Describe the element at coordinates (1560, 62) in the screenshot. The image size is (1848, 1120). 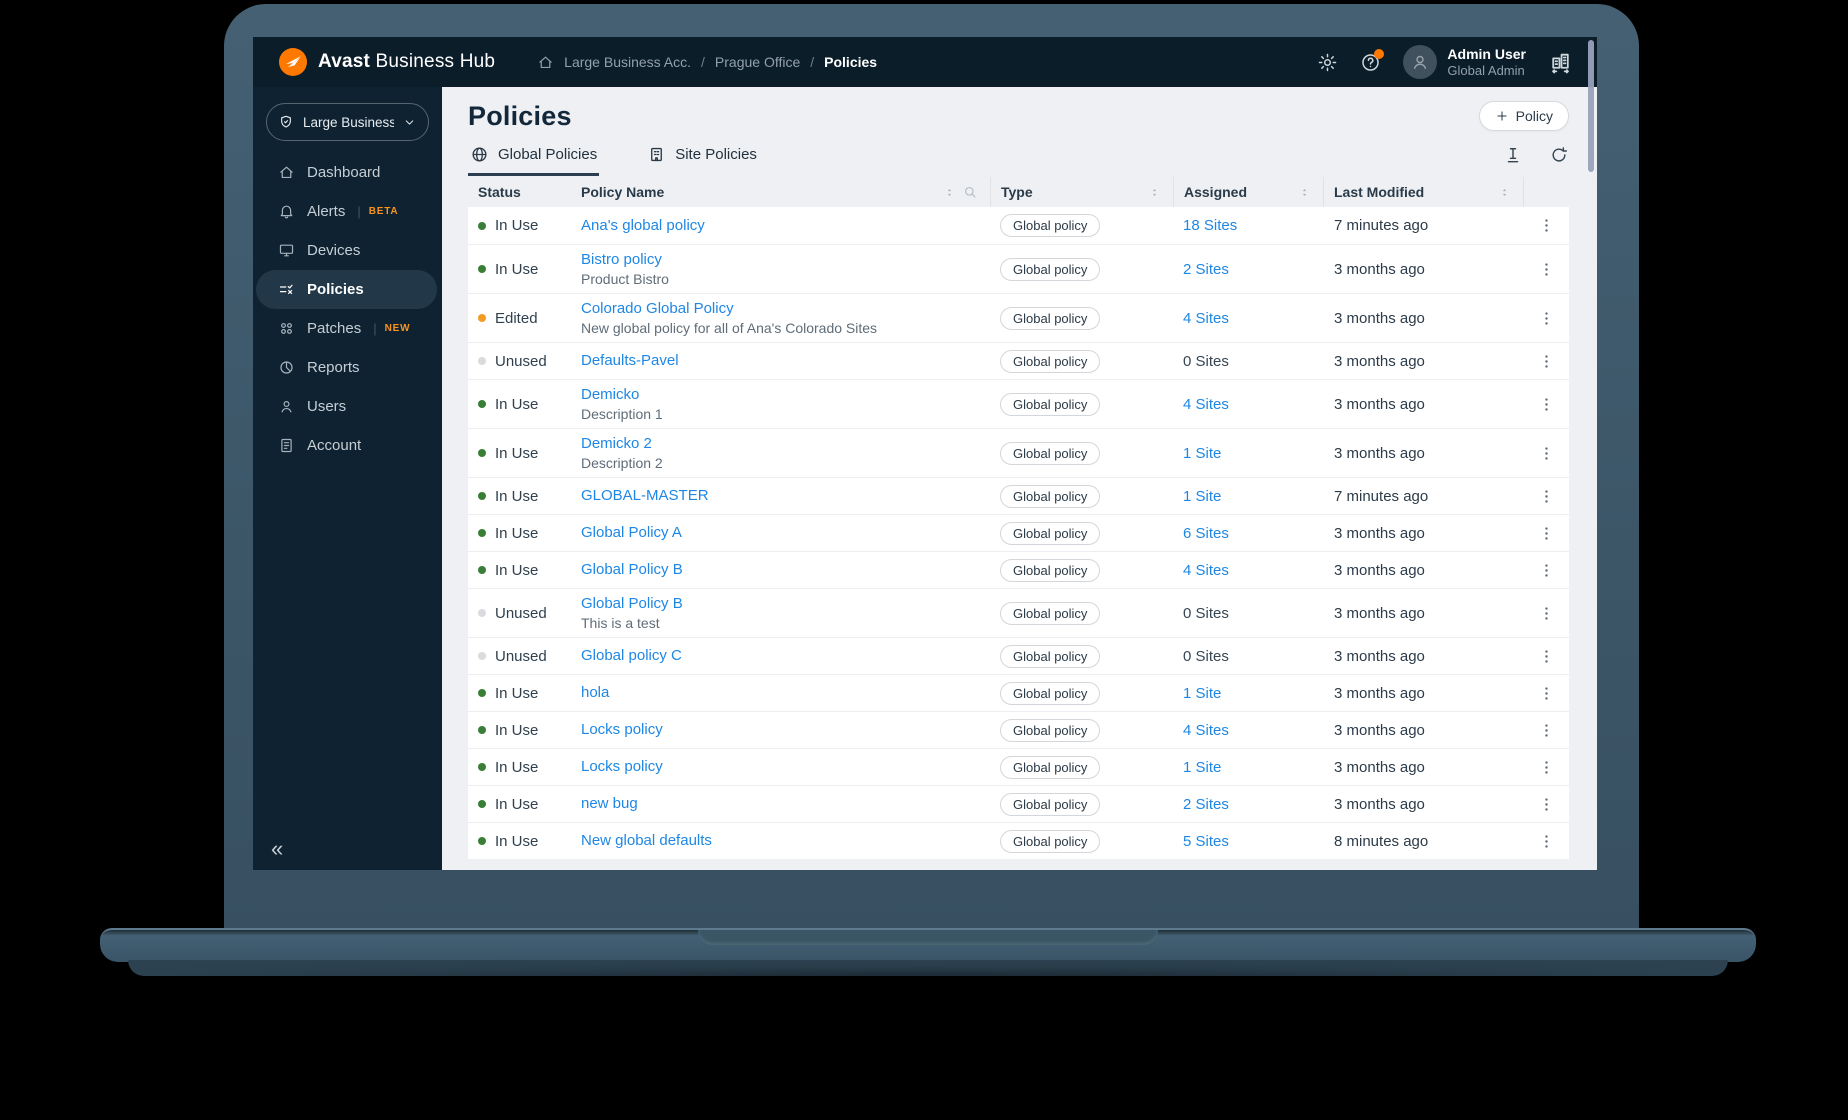
I see `org-switcher-button` at that location.